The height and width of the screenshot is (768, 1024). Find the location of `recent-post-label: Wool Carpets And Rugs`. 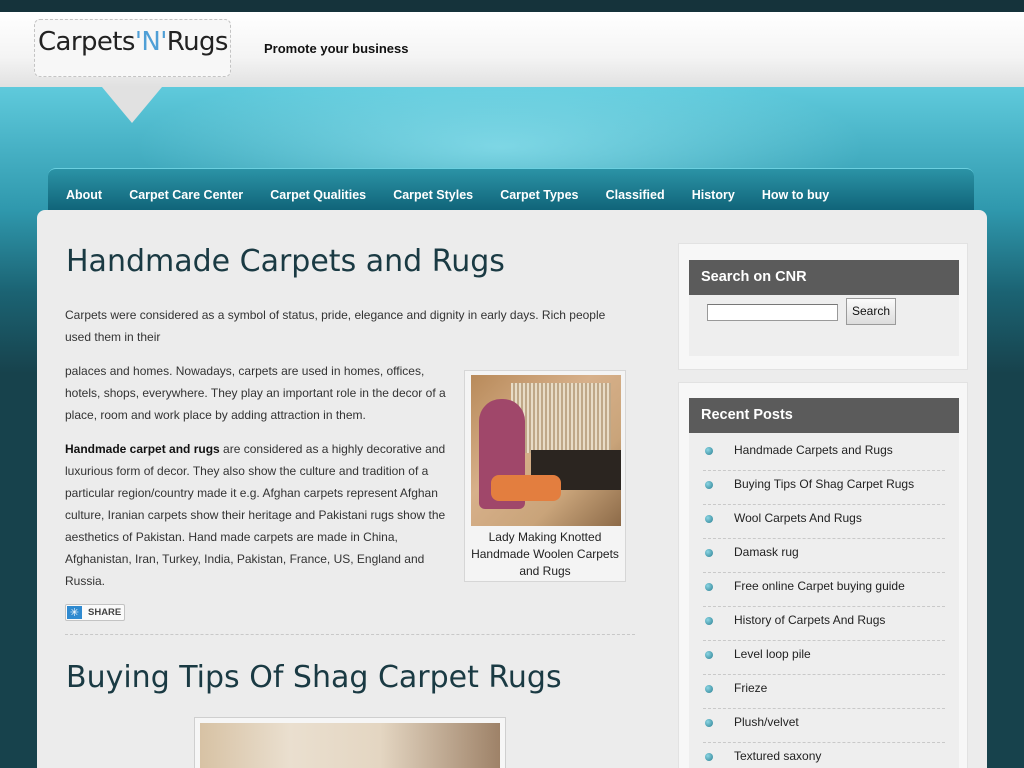

recent-post-label: Wool Carpets And Rugs is located at coordinates (798, 518).